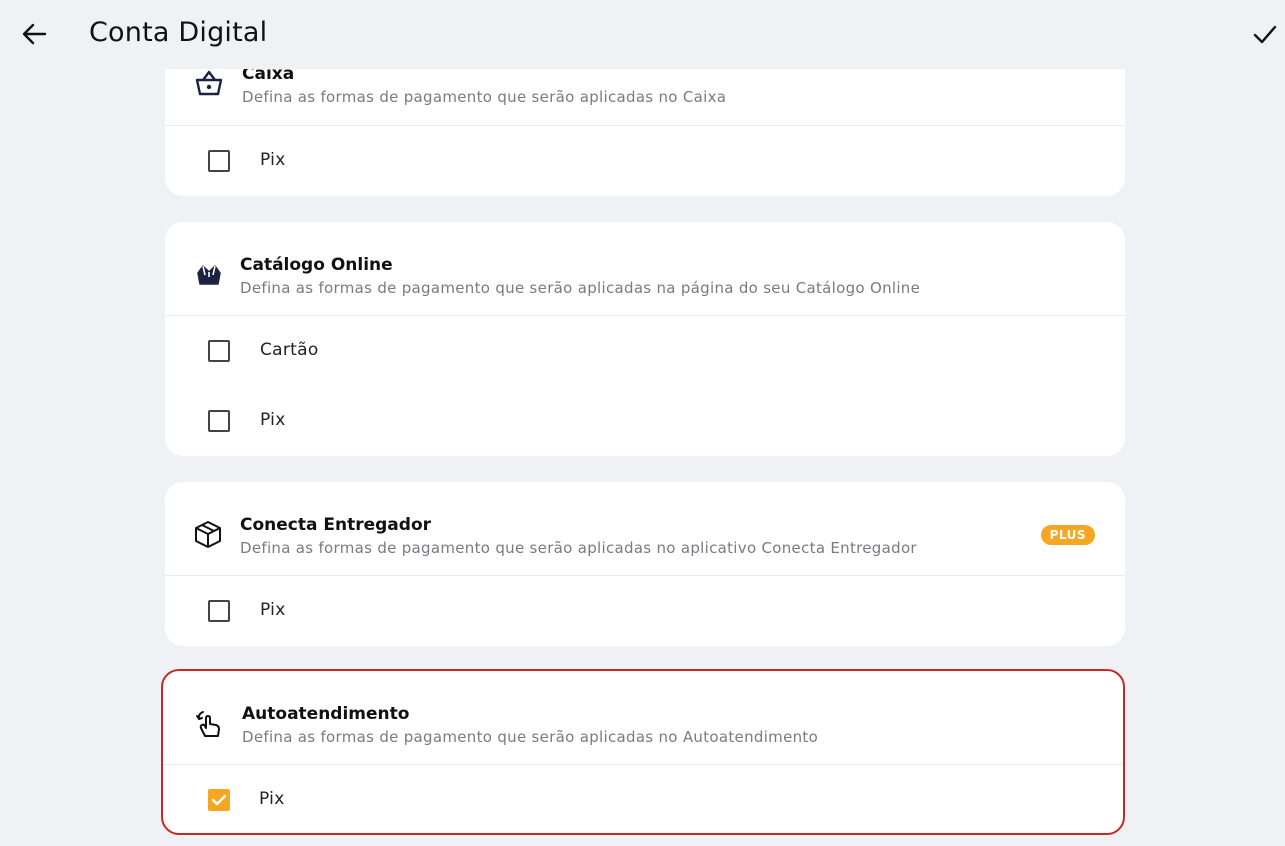 The height and width of the screenshot is (846, 1285). What do you see at coordinates (1067, 535) in the screenshot?
I see `plus-badge: PLUS` at bounding box center [1067, 535].